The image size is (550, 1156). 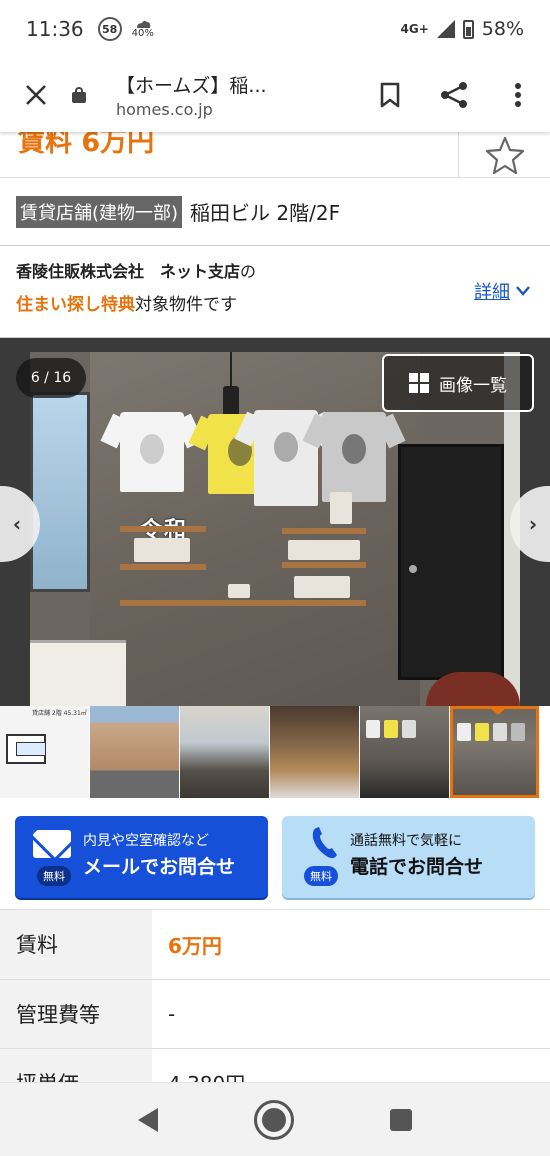 What do you see at coordinates (231, 370) in the screenshot?
I see `lamp-cord` at bounding box center [231, 370].